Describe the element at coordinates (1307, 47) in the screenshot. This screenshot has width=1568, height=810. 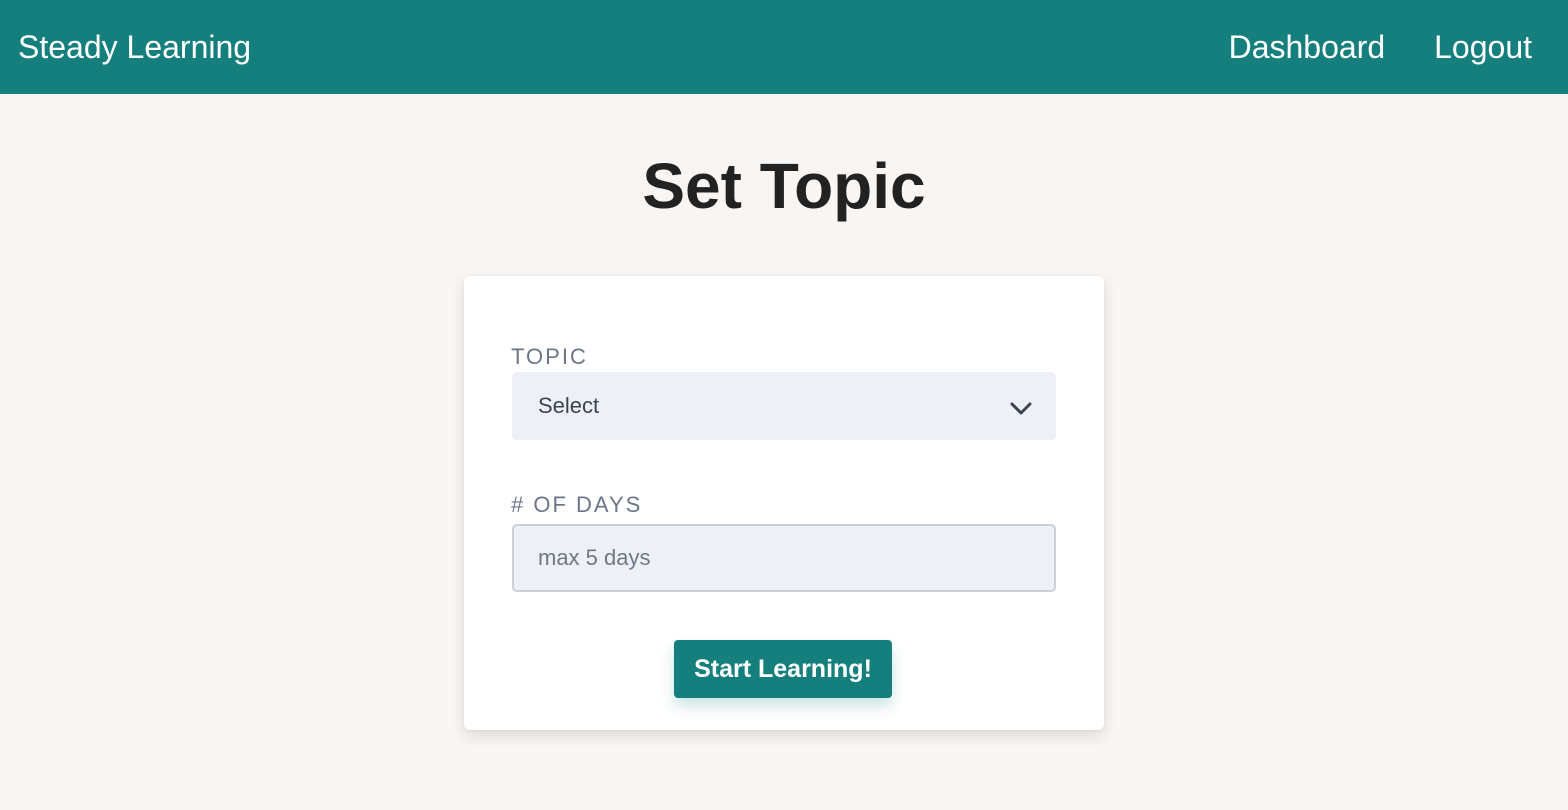
I see `nav-link-dashboard: Dashboard` at that location.